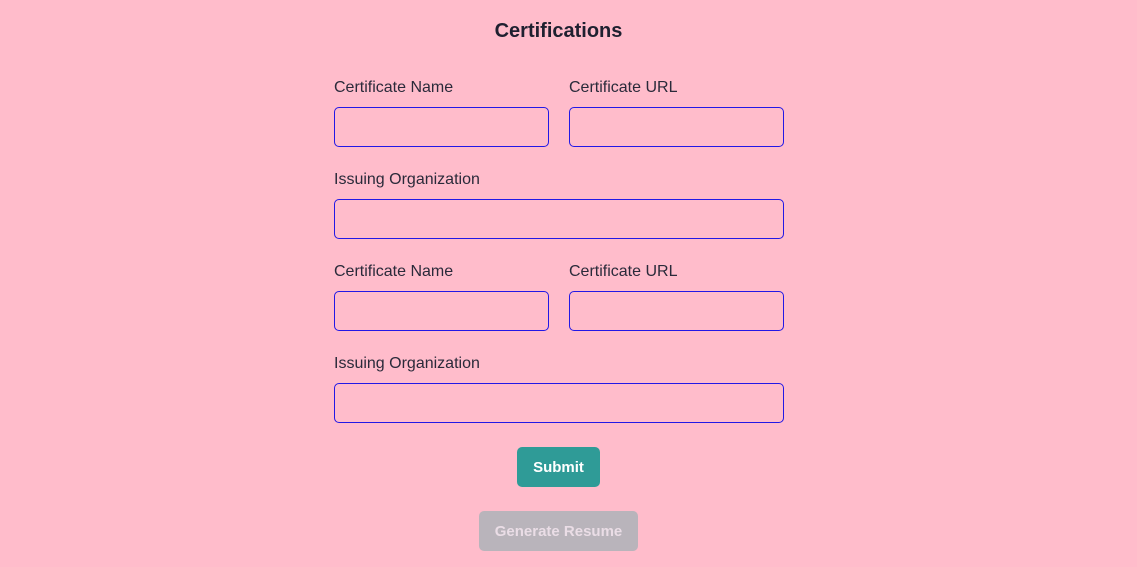 This screenshot has height=567, width=1137. Describe the element at coordinates (559, 112) in the screenshot. I see `certification-entry-1-row: Certificate Name Certificate URL` at that location.